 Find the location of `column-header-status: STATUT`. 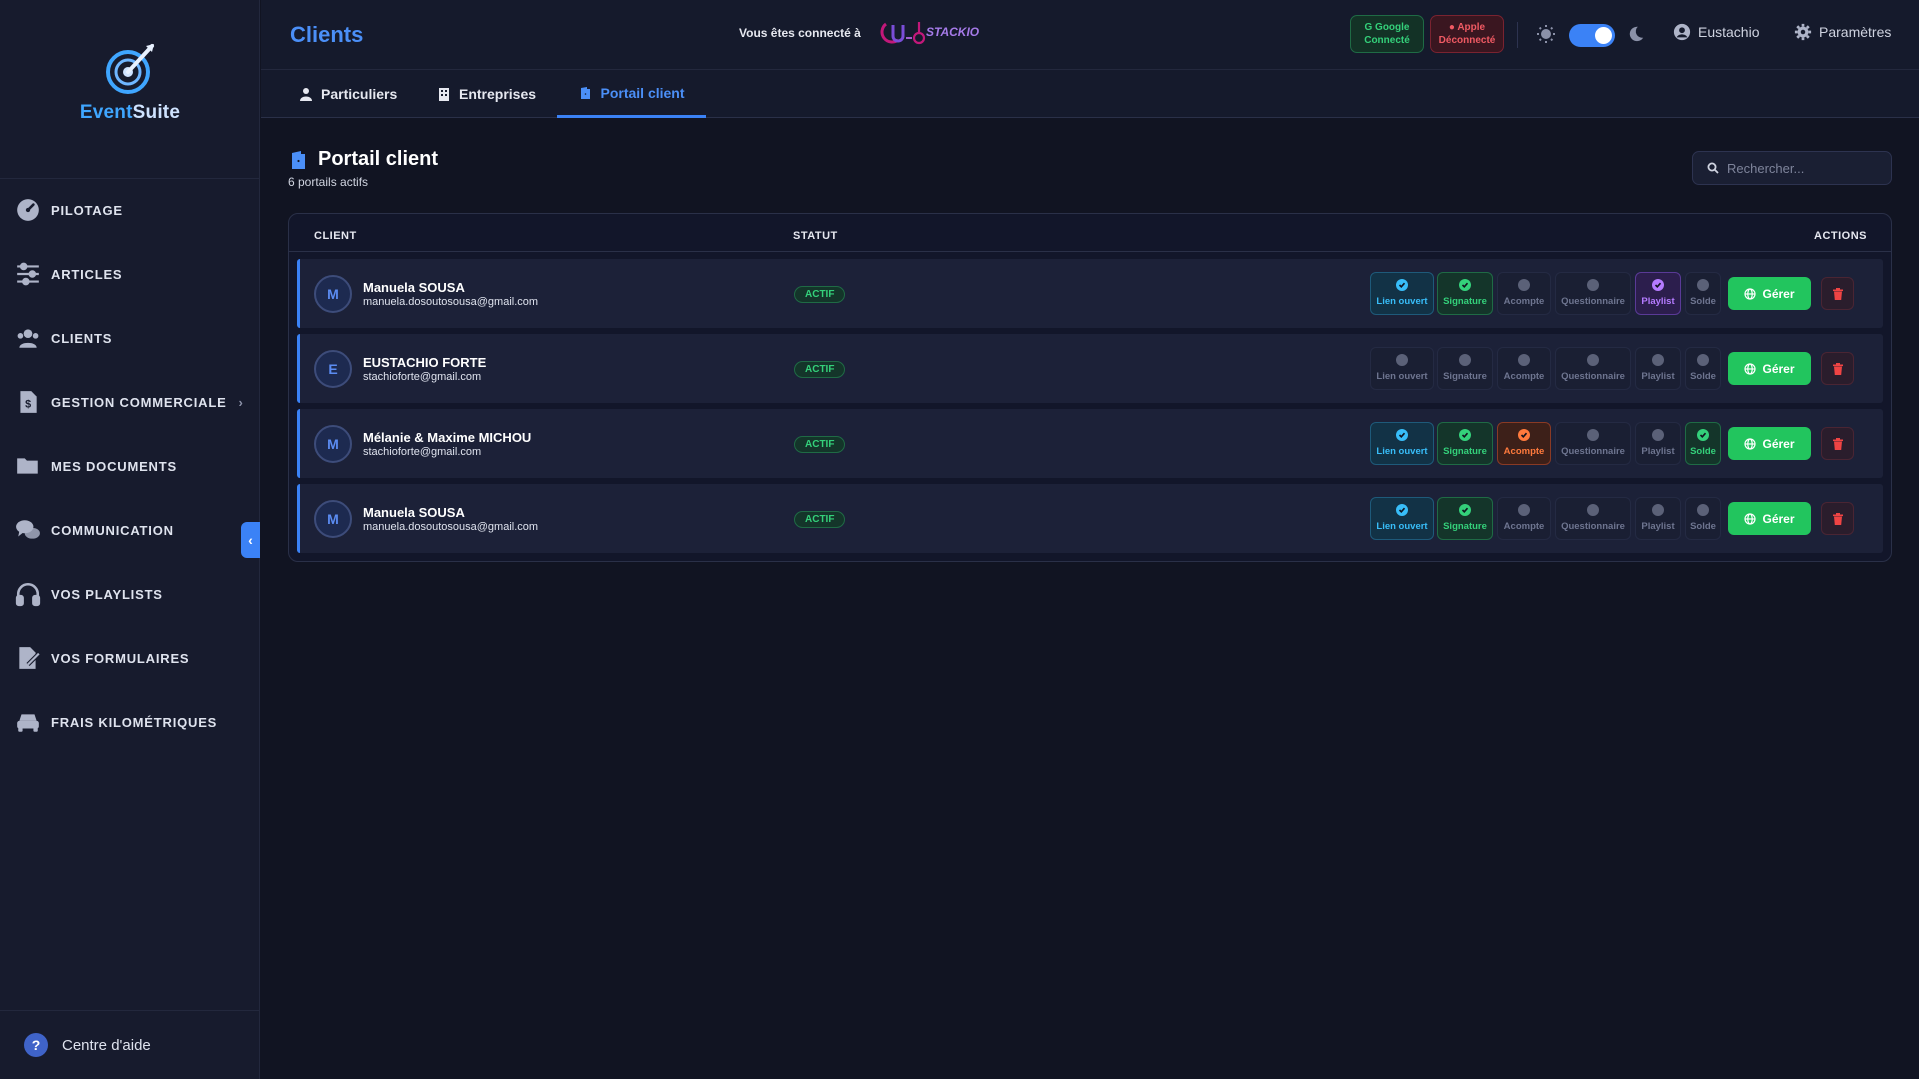

column-header-status: STATUT is located at coordinates (815, 236).